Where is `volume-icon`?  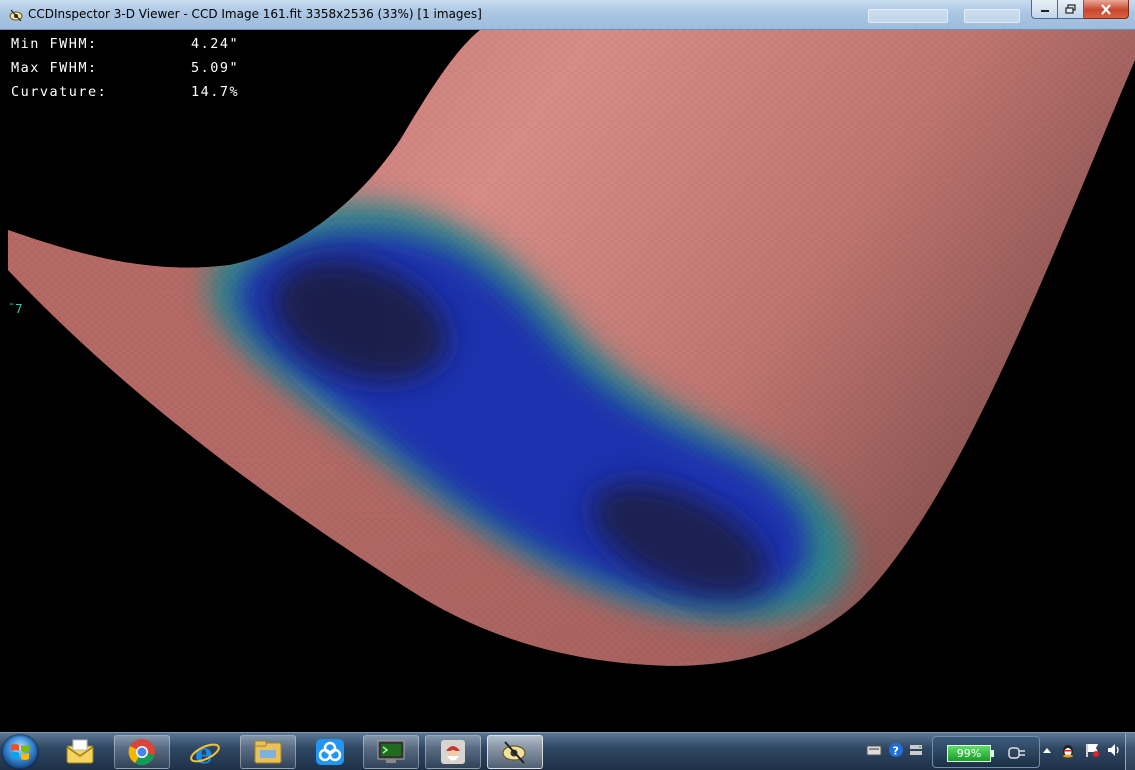
volume-icon is located at coordinates (1114, 750).